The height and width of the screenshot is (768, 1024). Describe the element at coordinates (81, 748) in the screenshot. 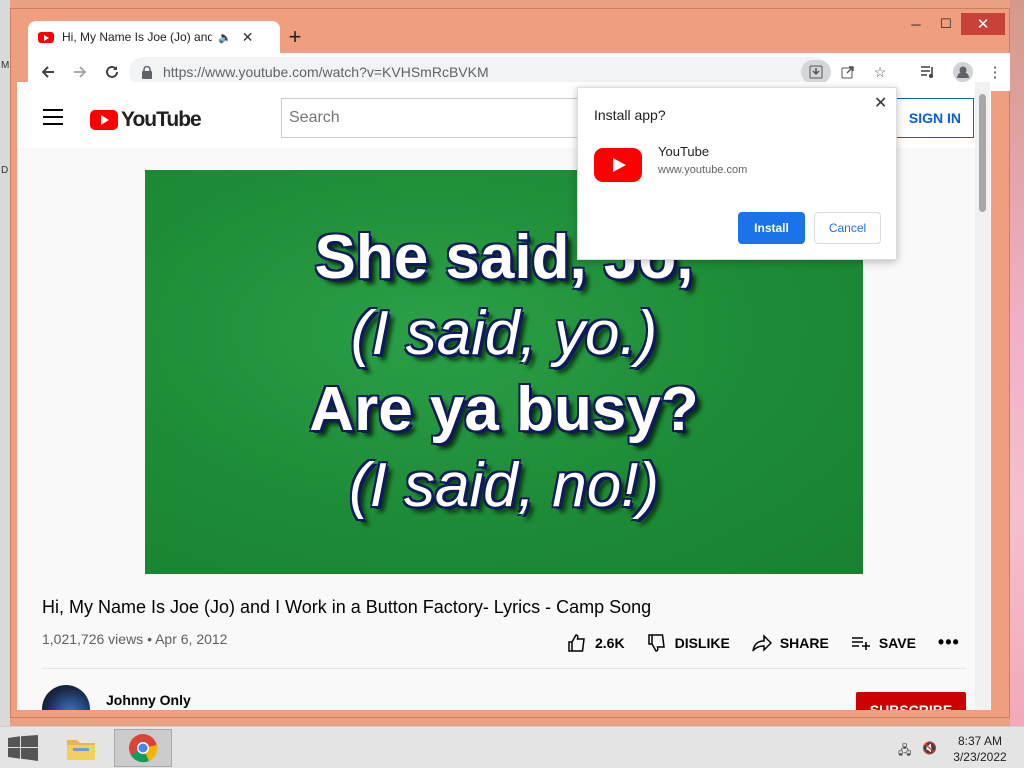

I see `file-explorer-icon` at that location.